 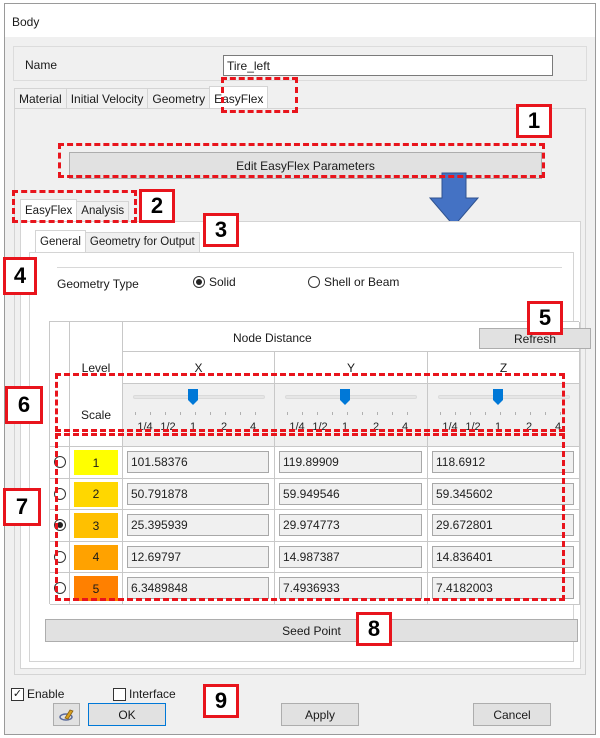 I want to click on x-header-text: X, so click(x=198, y=367).